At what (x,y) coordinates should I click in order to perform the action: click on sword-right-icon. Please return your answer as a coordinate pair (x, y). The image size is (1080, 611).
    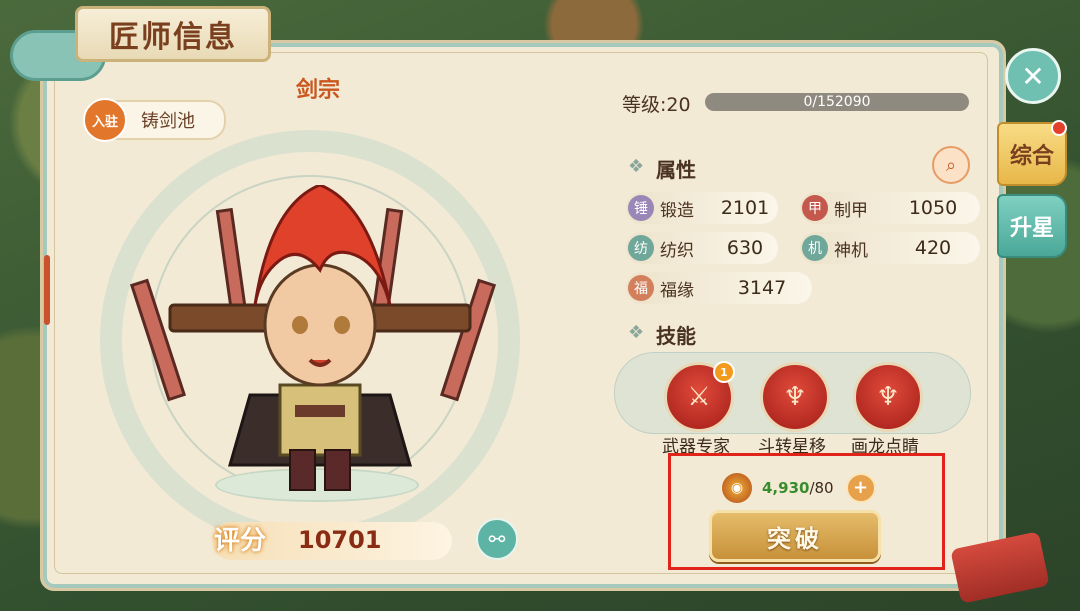
    Looking at the image, I should click on (468, 340).